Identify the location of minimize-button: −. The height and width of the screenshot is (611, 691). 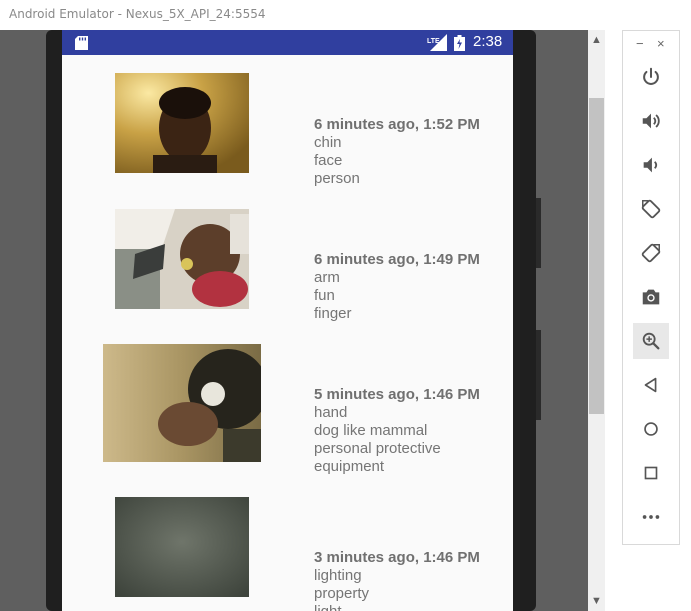
(640, 43).